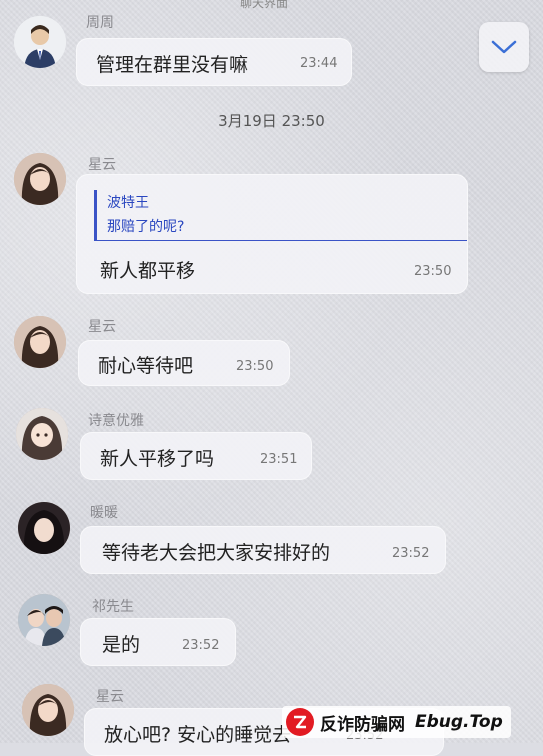 This screenshot has height=756, width=543. Describe the element at coordinates (319, 63) in the screenshot. I see `message-time: 23:44` at that location.